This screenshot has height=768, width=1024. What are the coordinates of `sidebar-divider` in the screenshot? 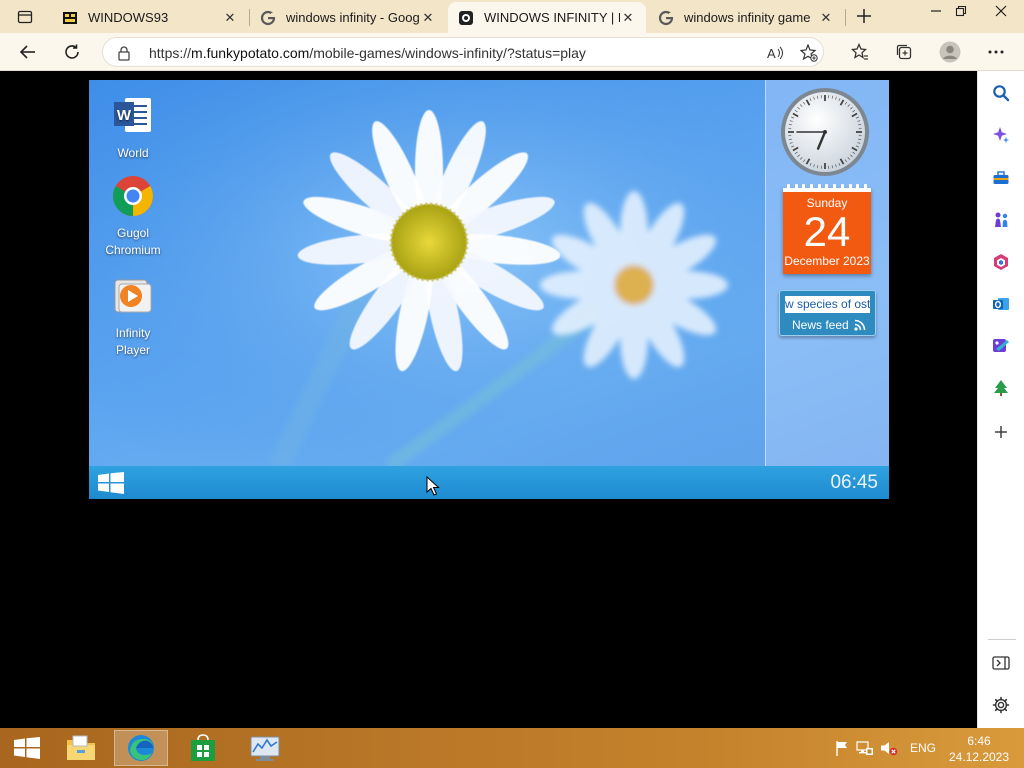 It's located at (1002, 639).